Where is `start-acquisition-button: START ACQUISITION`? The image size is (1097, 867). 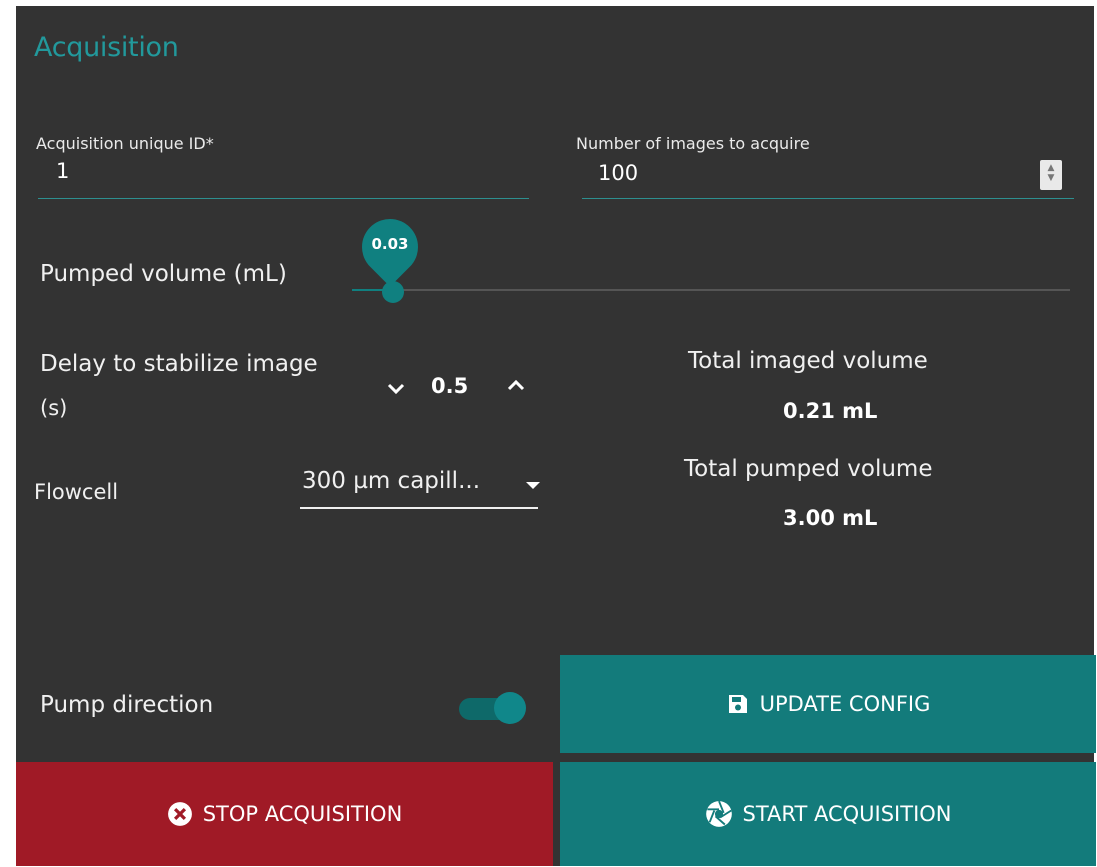 start-acquisition-button: START ACQUISITION is located at coordinates (828, 814).